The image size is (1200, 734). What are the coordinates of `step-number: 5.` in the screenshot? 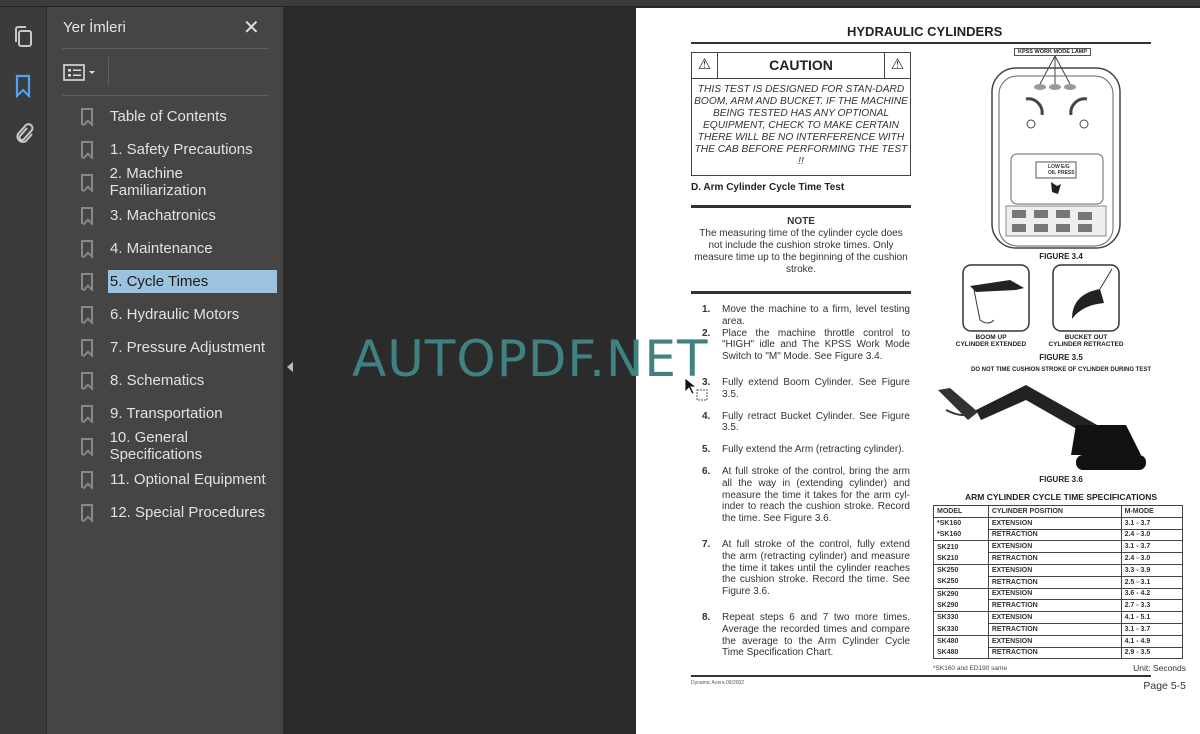 It's located at (706, 450).